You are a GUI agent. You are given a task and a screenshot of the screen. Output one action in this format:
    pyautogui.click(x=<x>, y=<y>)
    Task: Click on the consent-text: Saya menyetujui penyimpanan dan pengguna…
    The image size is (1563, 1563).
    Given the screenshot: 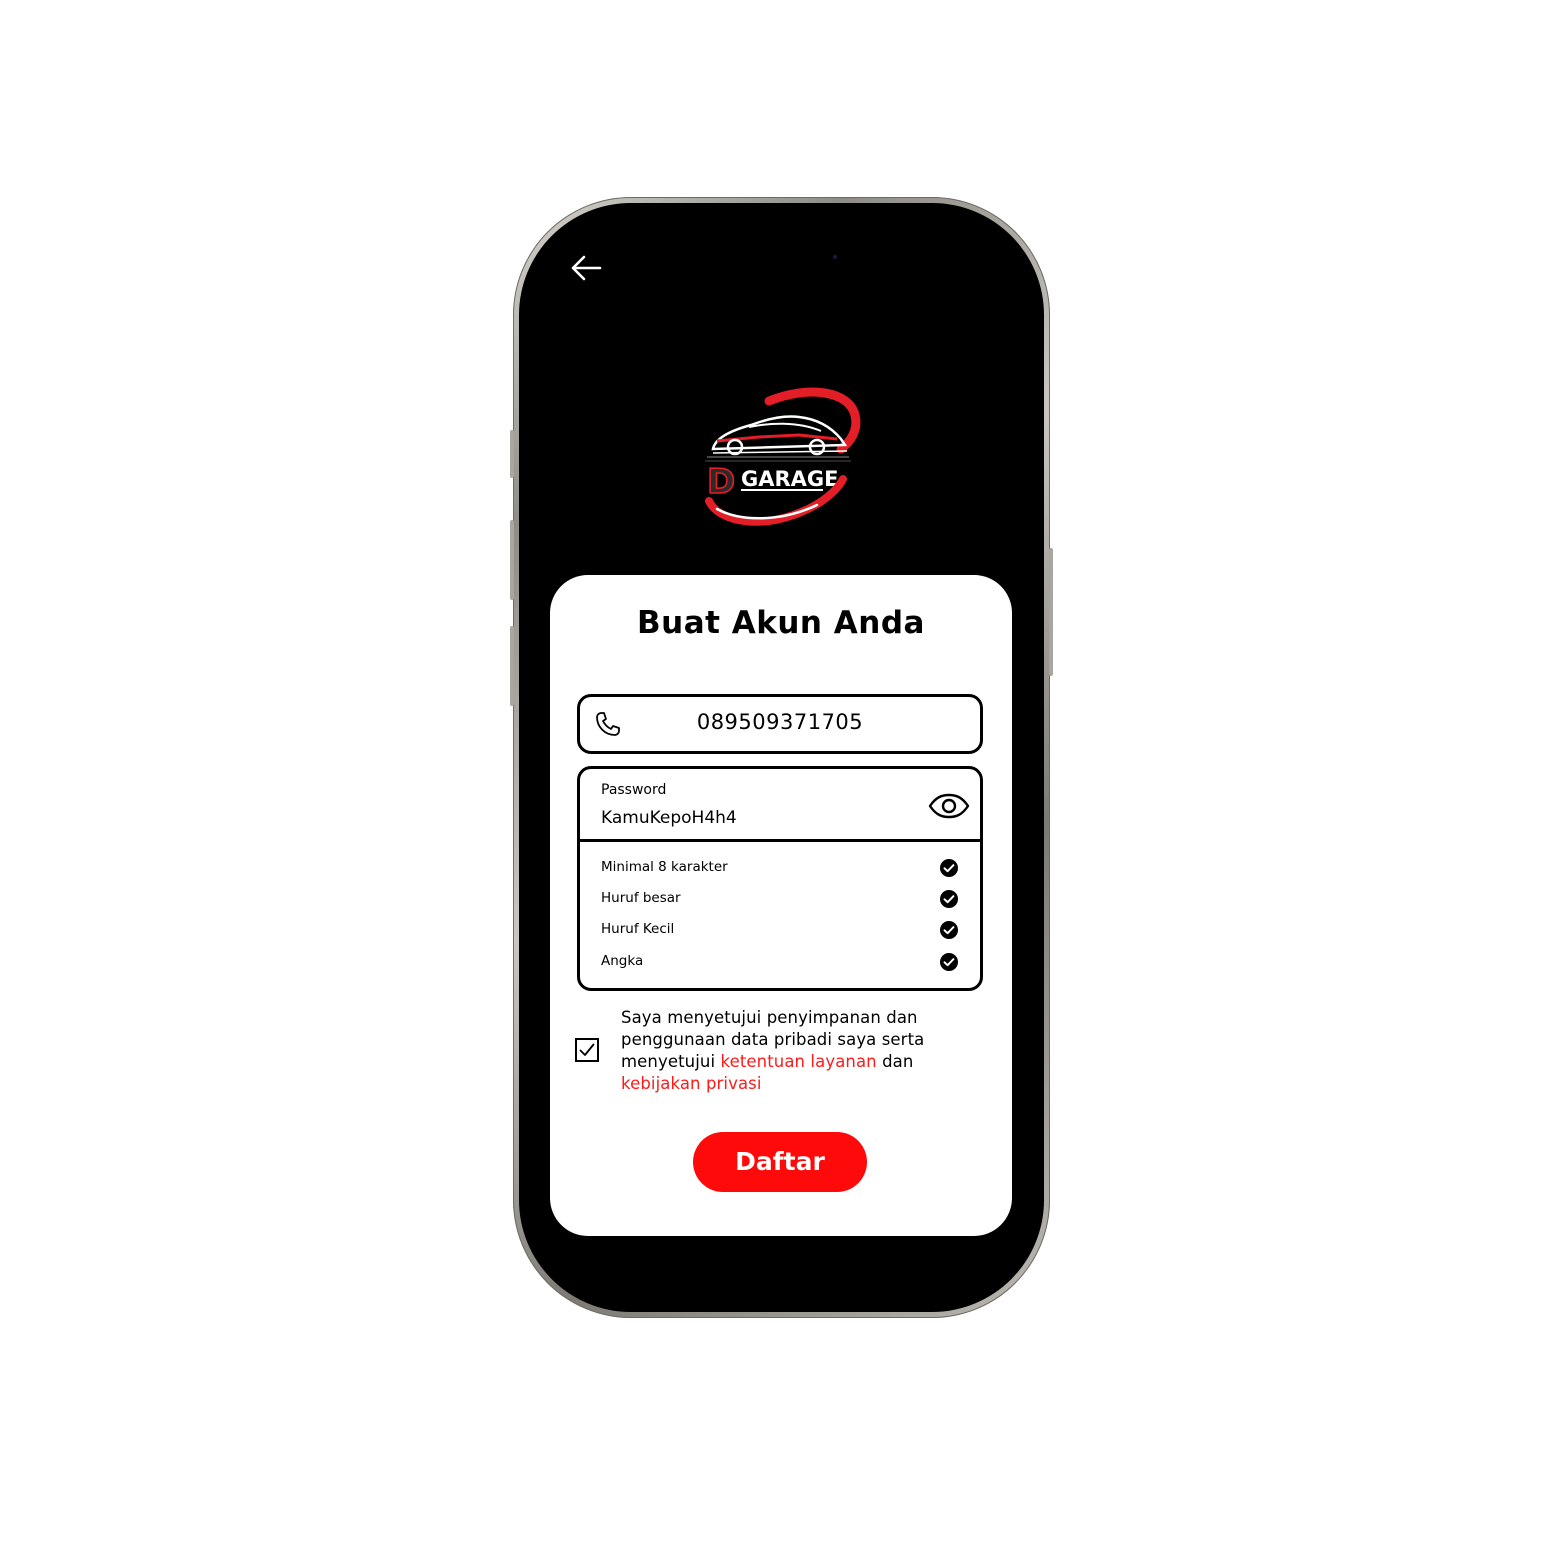 What is the action you would take?
    pyautogui.click(x=786, y=1051)
    